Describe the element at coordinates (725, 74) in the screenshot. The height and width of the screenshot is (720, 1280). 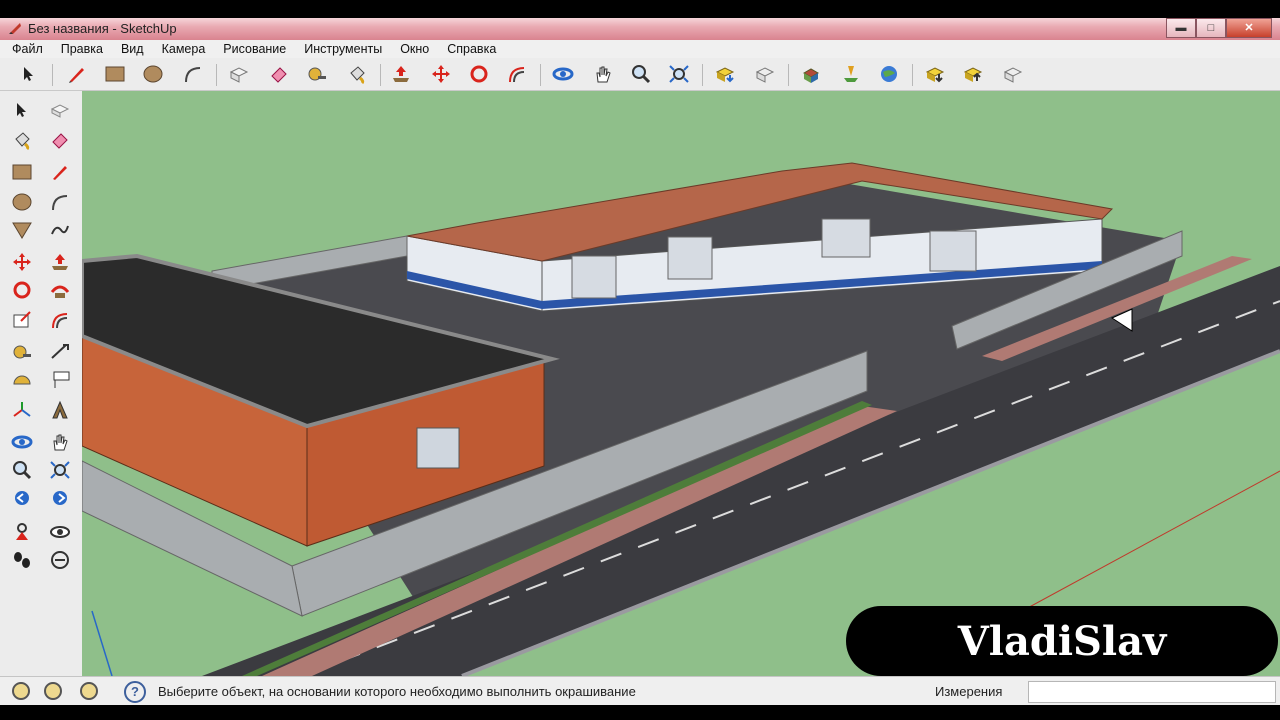
I see `get-models-icon` at that location.